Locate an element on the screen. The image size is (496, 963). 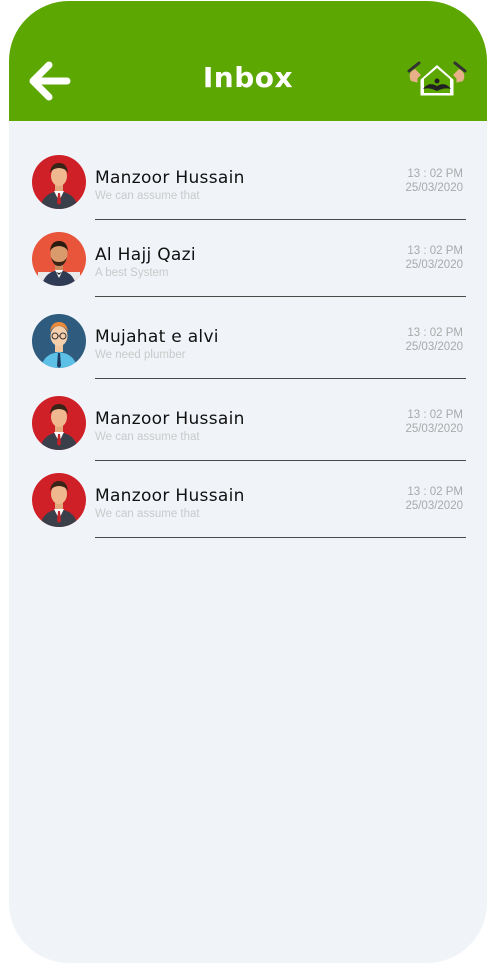
message-preview: We need plumber is located at coordinates (140, 355).